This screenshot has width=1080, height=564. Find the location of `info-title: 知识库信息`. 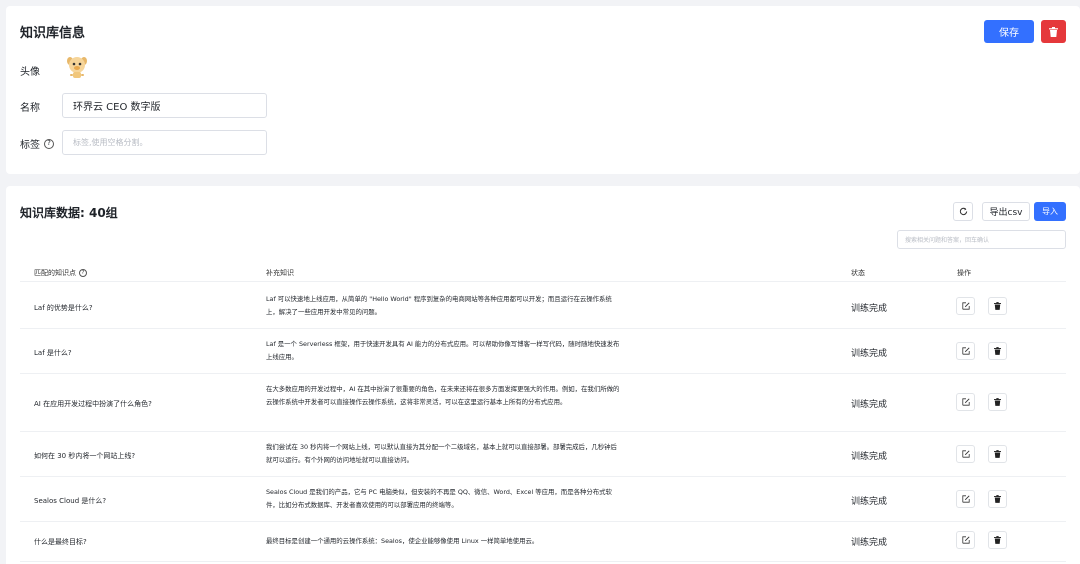

info-title: 知识库信息 is located at coordinates (53, 33).